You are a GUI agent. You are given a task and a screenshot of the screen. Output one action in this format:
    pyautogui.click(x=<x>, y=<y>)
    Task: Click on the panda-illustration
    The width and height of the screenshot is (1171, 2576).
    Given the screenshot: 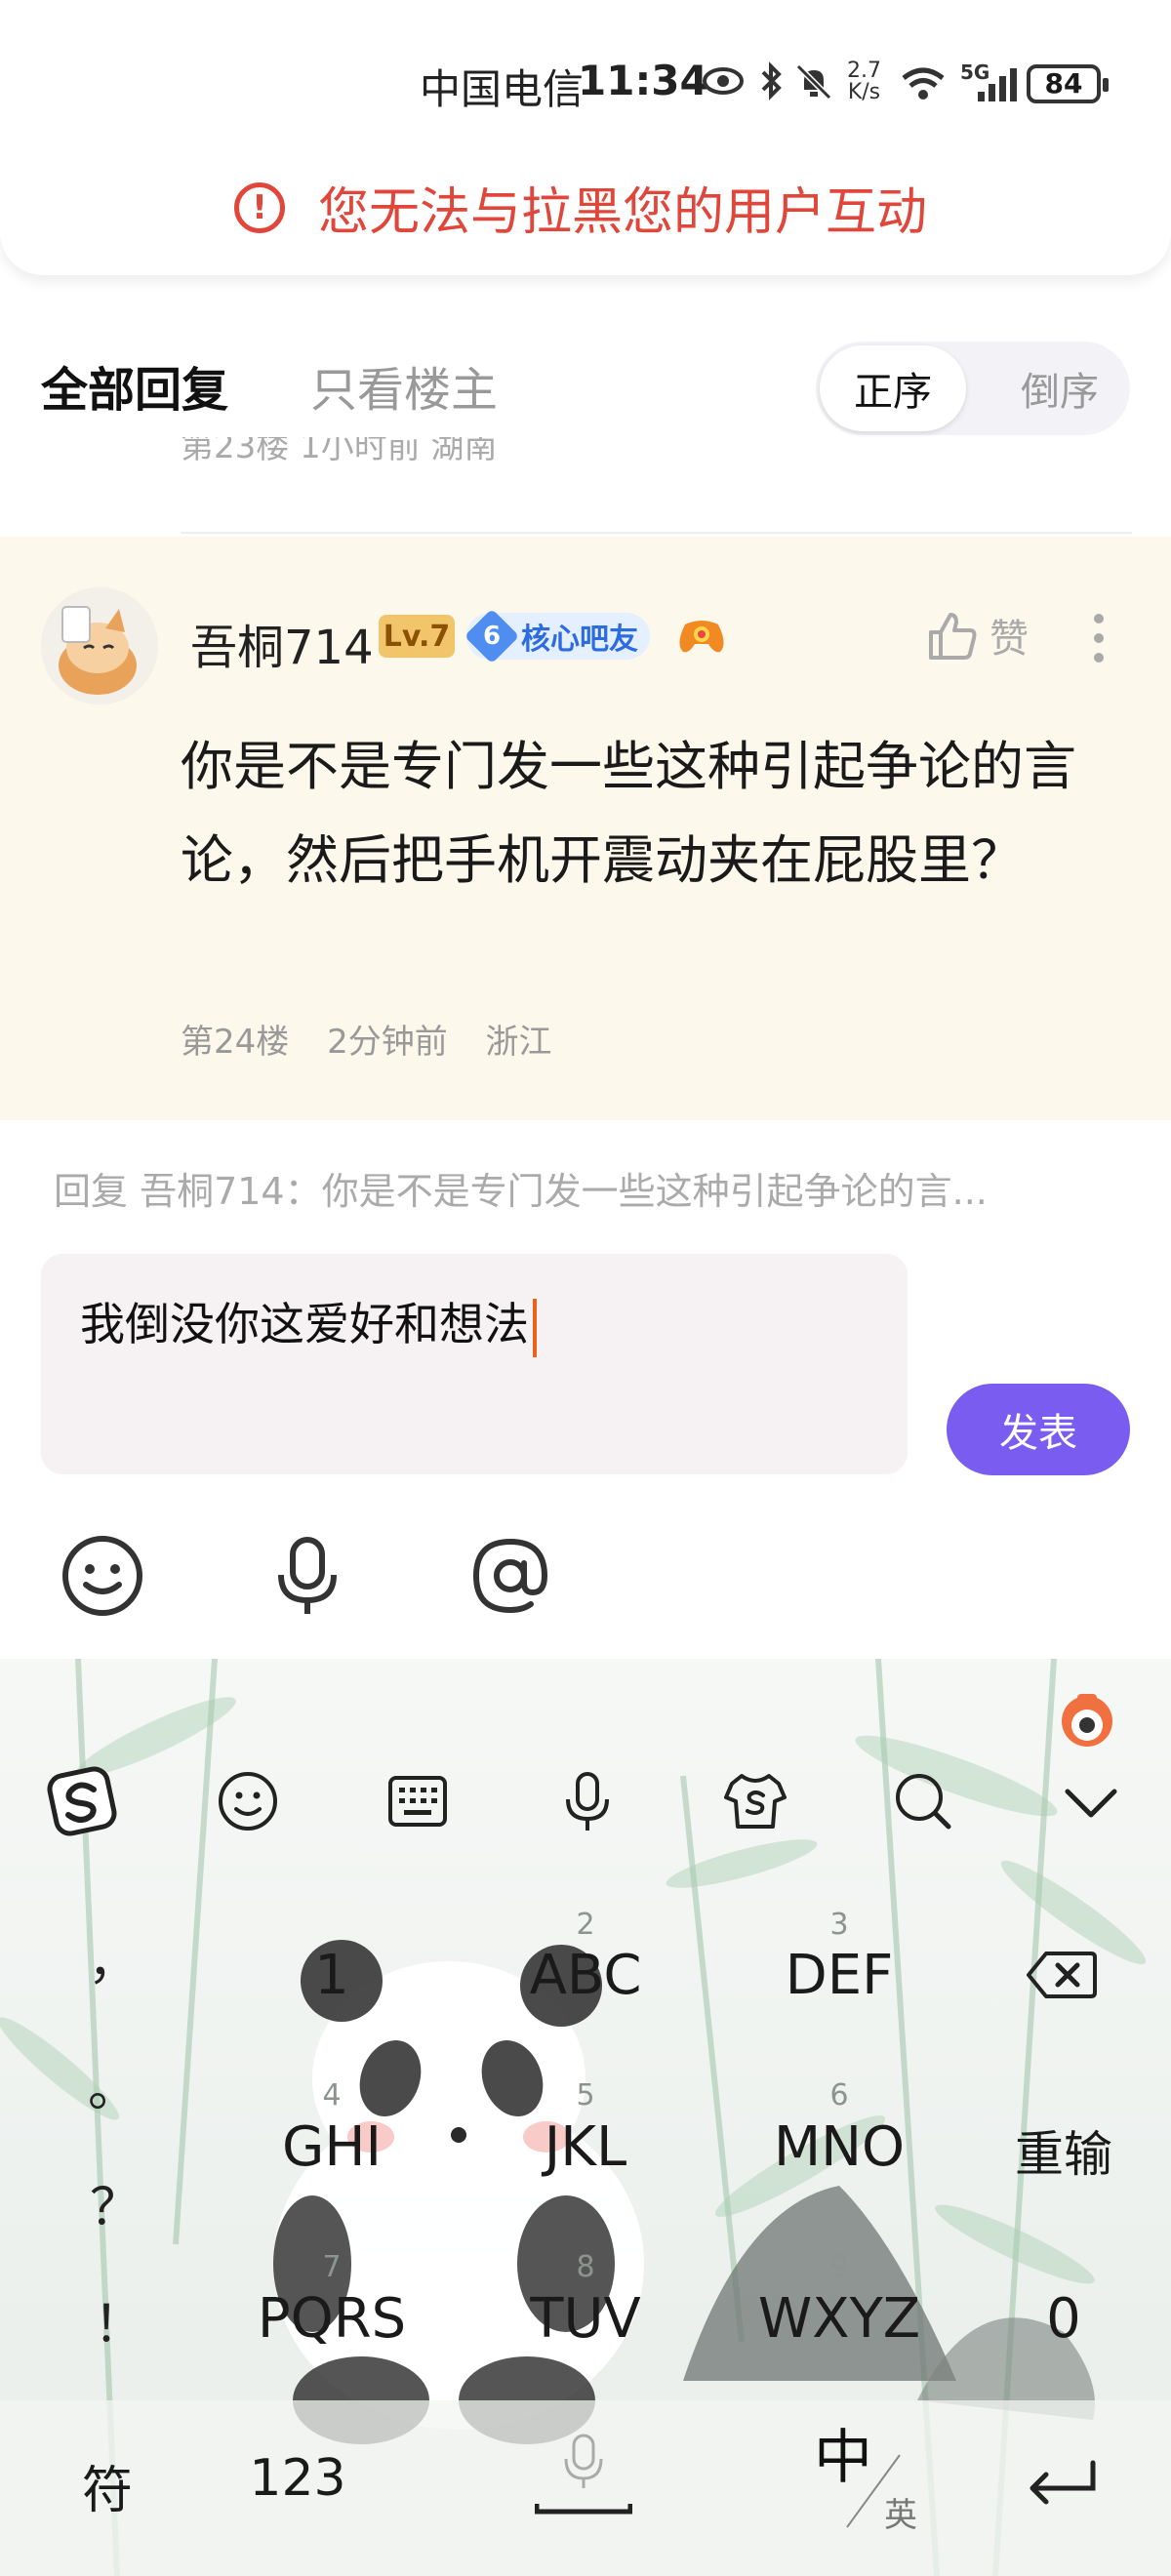 What is the action you would take?
    pyautogui.click(x=458, y=2192)
    